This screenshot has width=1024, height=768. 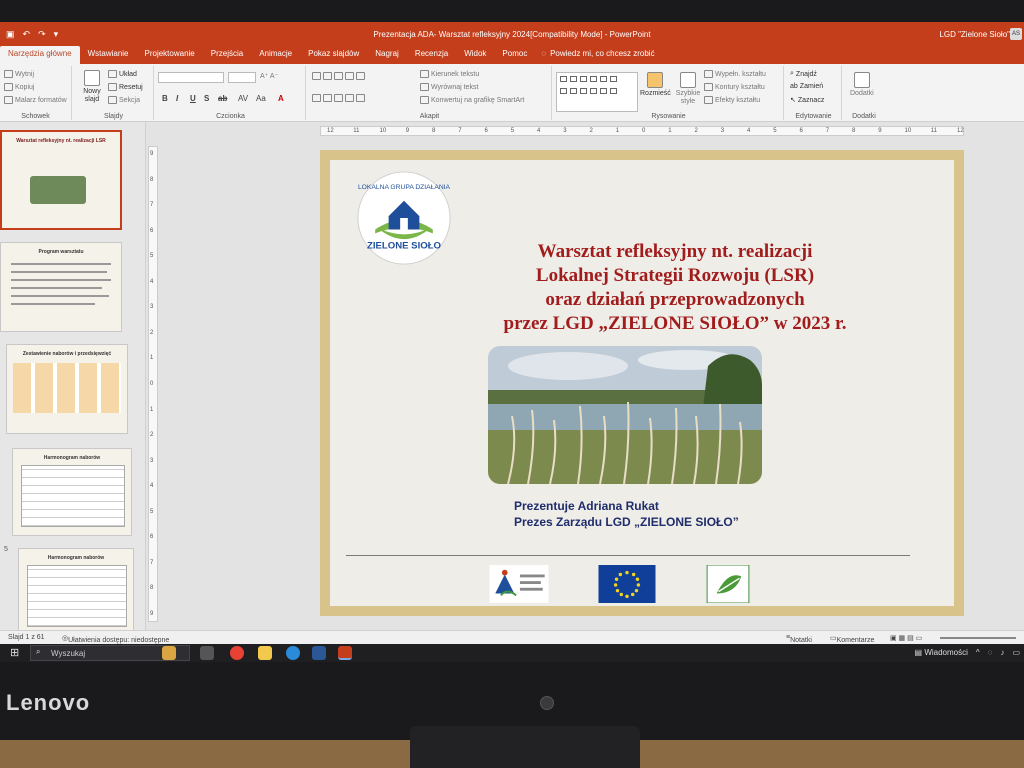 What do you see at coordinates (61, 287) in the screenshot?
I see `slide-thumbnail-2: Program warsztatu` at bounding box center [61, 287].